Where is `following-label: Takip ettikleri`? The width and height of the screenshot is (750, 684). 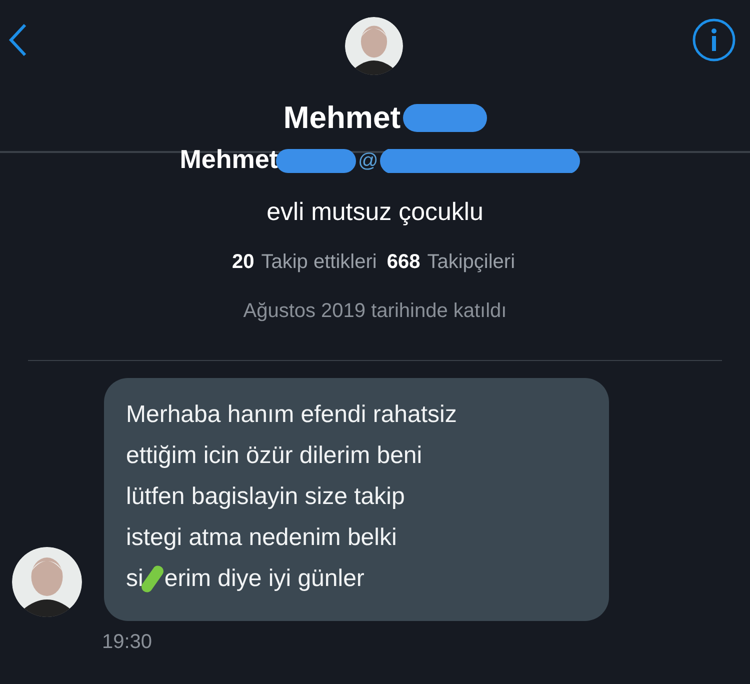
following-label: Takip ettikleri is located at coordinates (319, 262).